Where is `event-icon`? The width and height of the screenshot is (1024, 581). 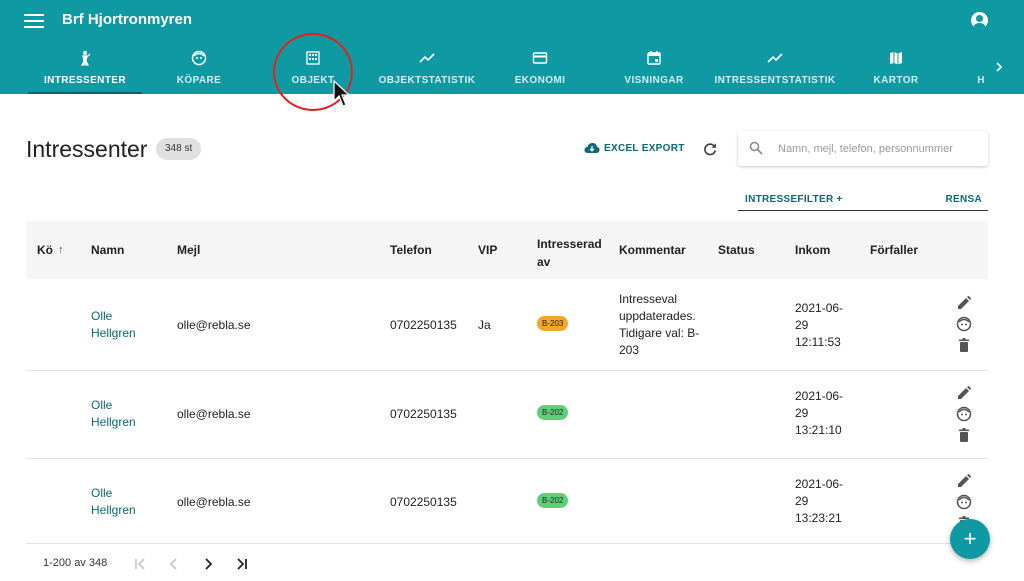
event-icon is located at coordinates (654, 58).